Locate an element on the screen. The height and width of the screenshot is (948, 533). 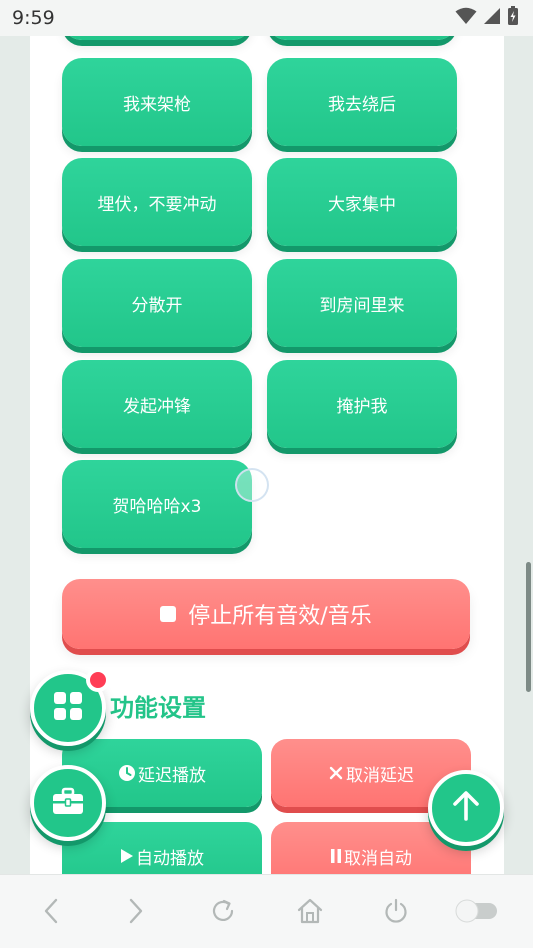
clock-icon is located at coordinates (127, 773).